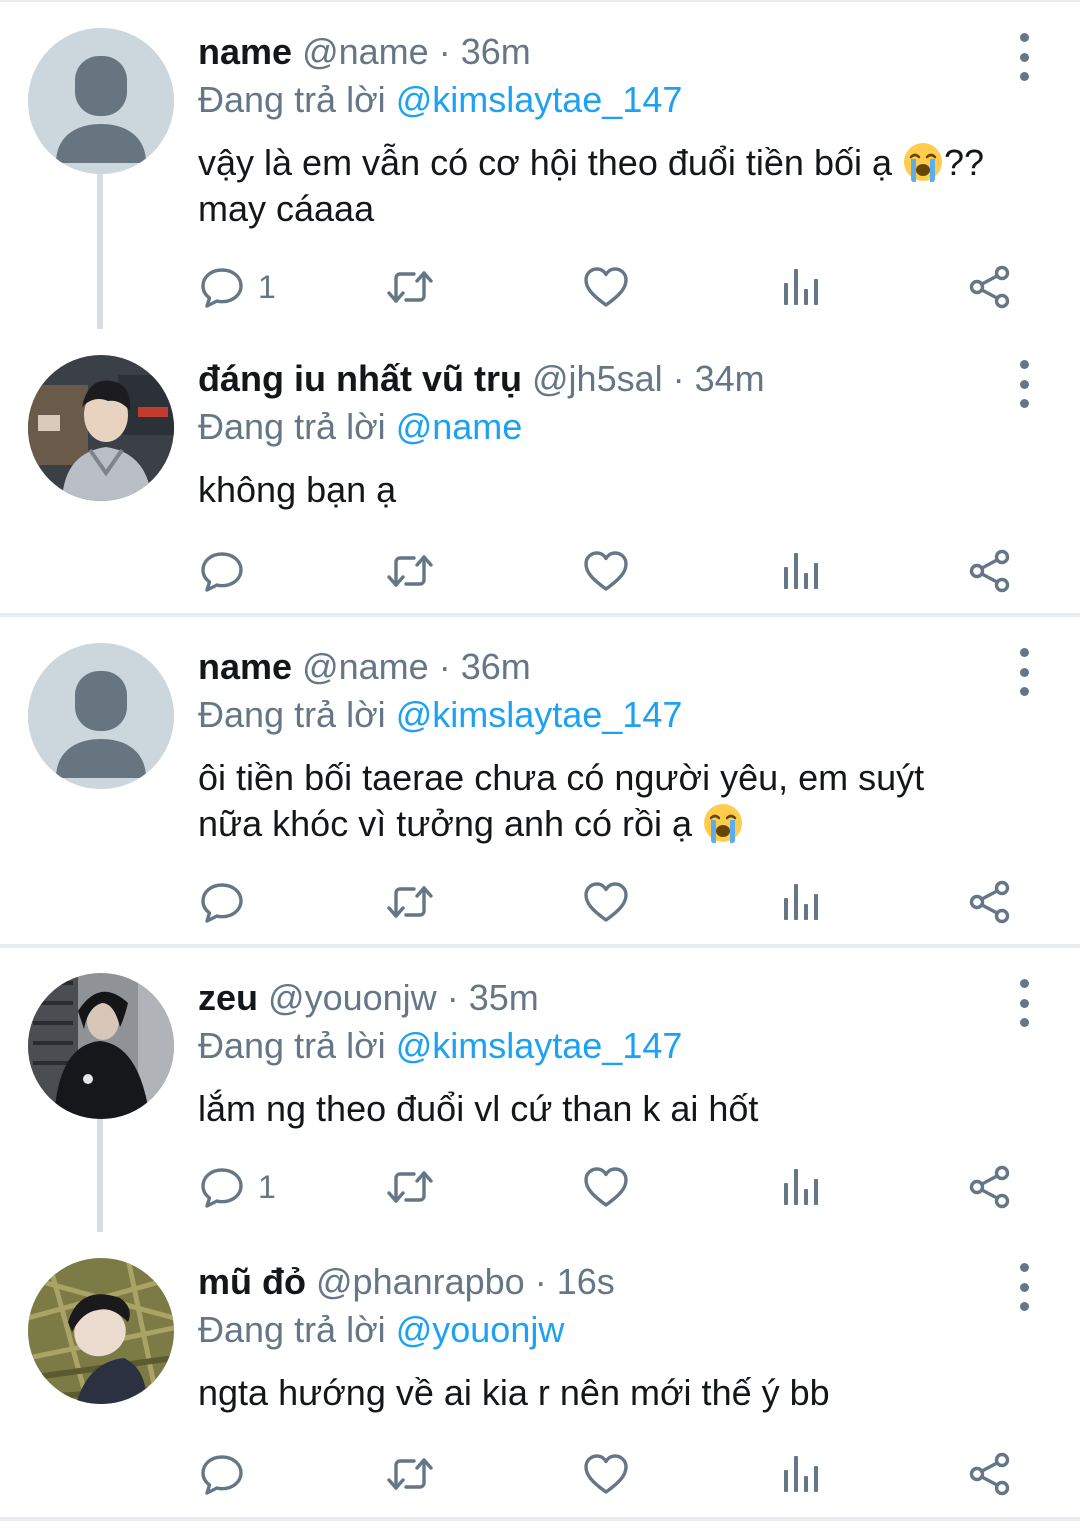 Image resolution: width=1080 pixels, height=1521 pixels. Describe the element at coordinates (420, 1281) in the screenshot. I see `user-handle: @phanrapbo` at that location.